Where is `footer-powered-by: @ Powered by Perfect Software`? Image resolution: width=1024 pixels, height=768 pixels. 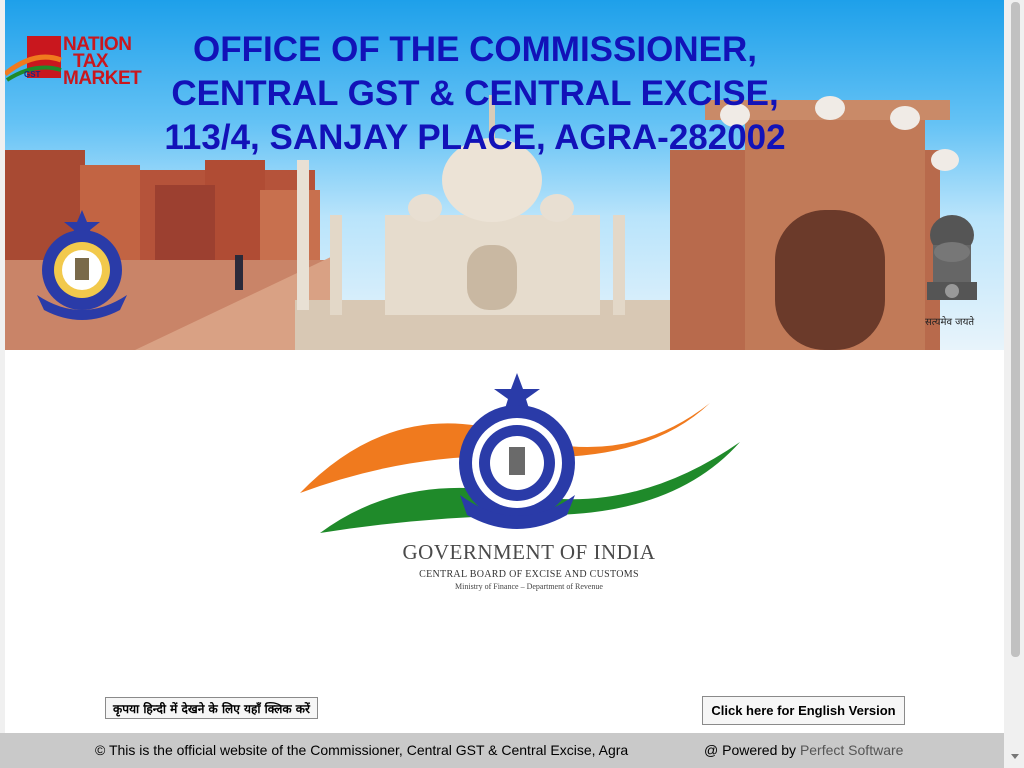 footer-powered-by: @ Powered by Perfect Software is located at coordinates (803, 750).